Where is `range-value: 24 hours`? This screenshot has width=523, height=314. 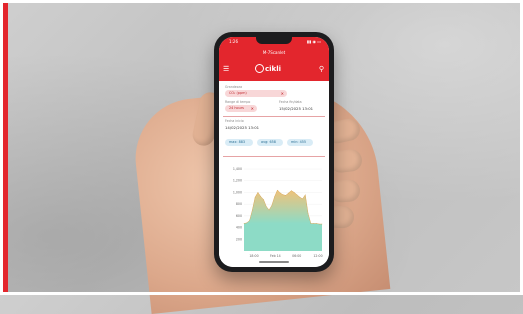
range-value: 24 hours is located at coordinates (236, 108).